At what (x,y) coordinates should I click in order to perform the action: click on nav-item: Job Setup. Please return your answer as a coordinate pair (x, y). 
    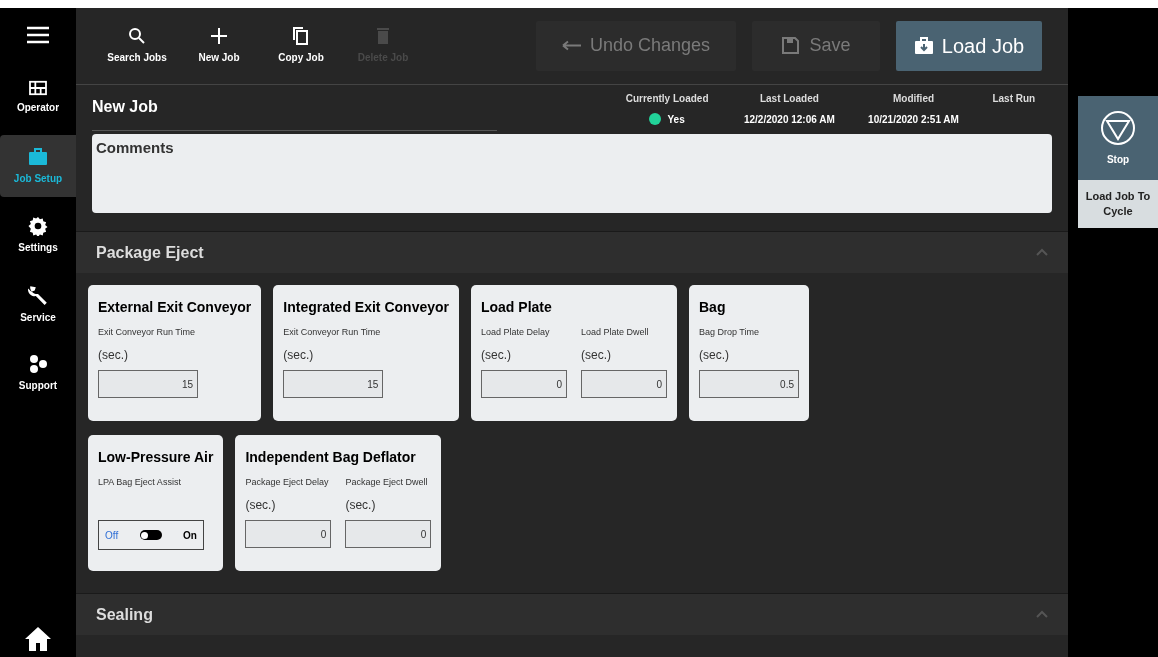
    Looking at the image, I should click on (38, 166).